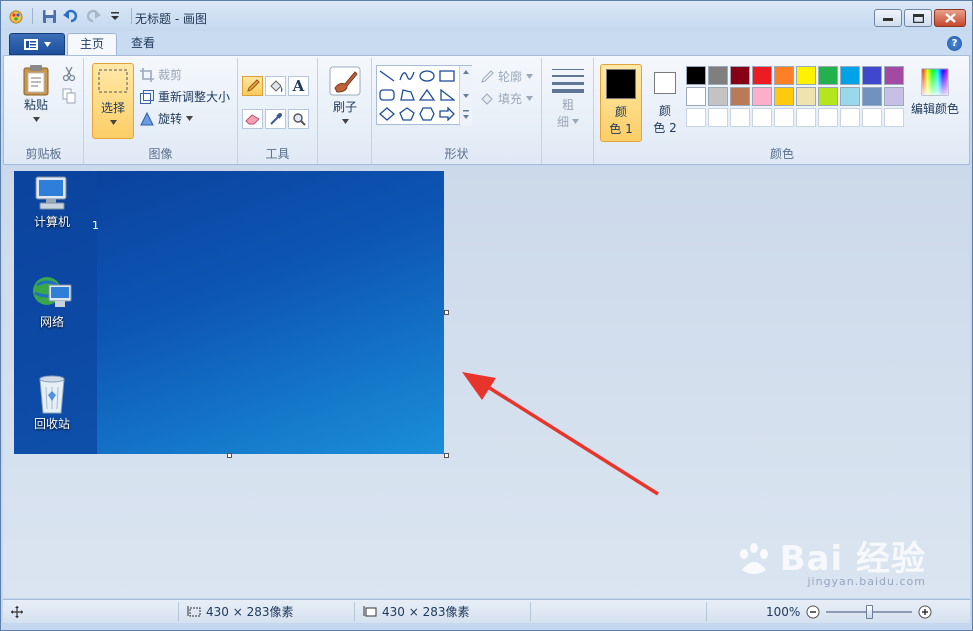  What do you see at coordinates (275, 119) in the screenshot?
I see `color-picker-tool` at bounding box center [275, 119].